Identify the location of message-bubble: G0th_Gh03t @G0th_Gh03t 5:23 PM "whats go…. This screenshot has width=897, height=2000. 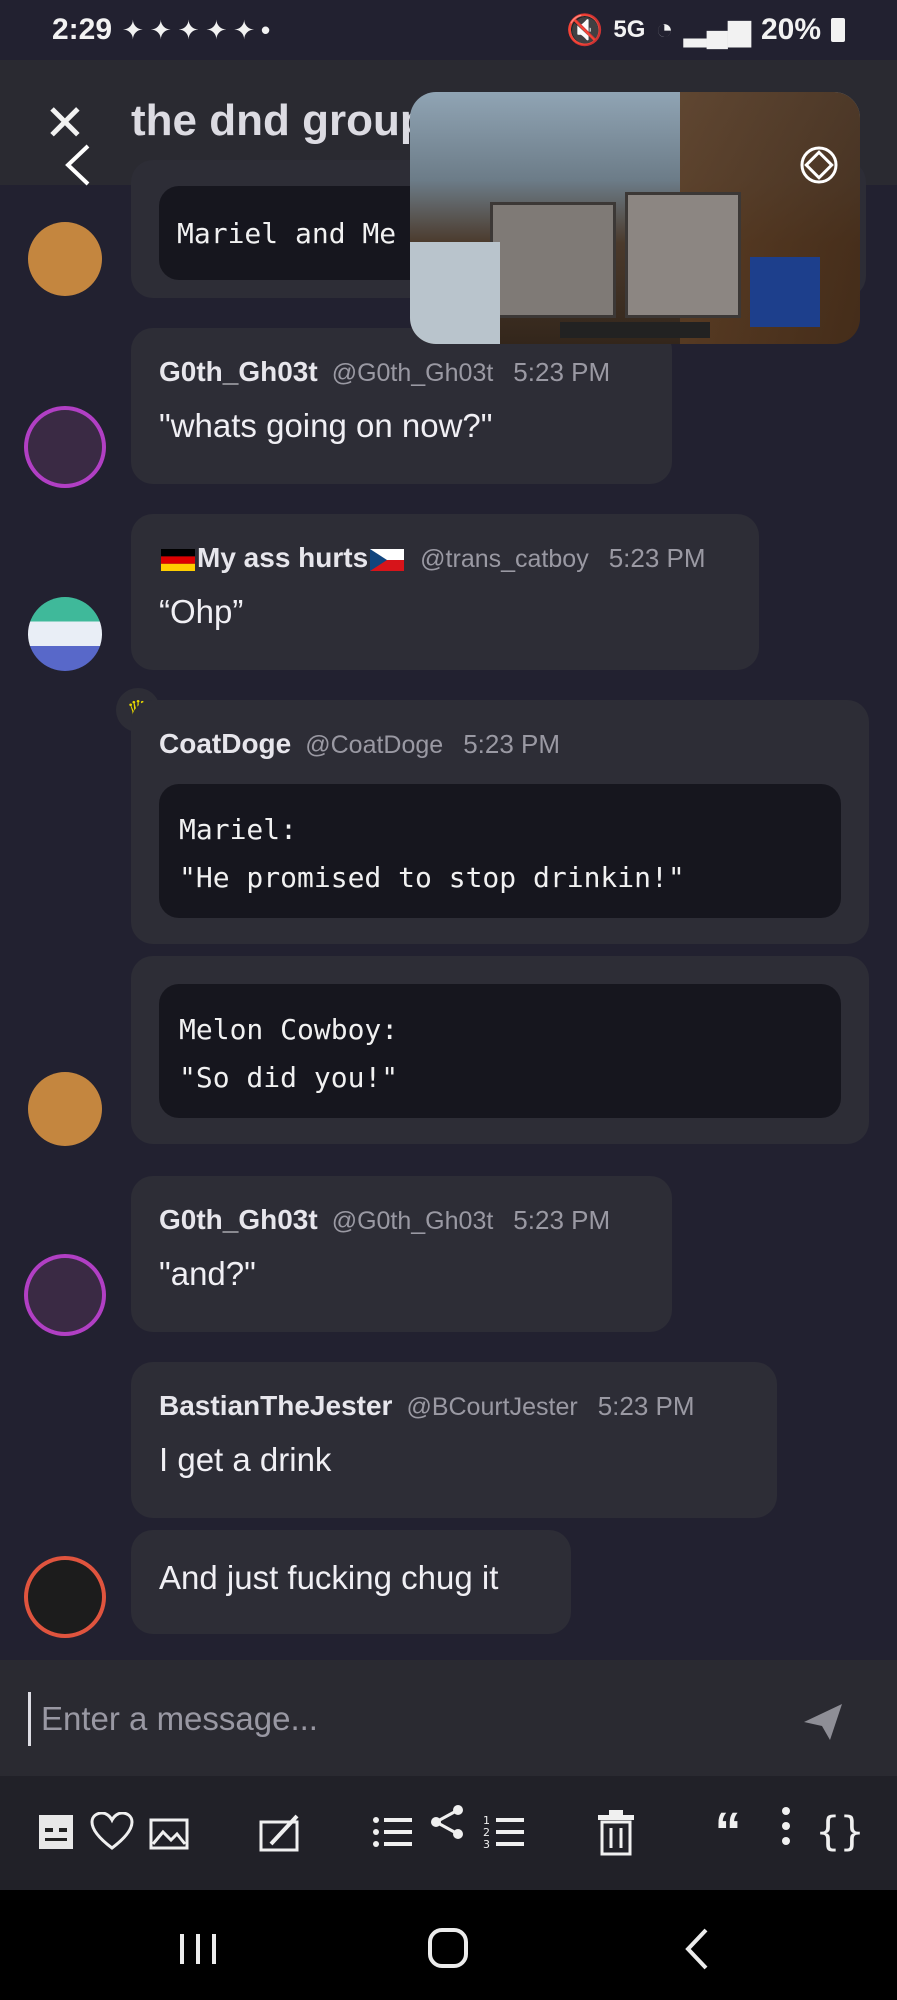
(401, 406).